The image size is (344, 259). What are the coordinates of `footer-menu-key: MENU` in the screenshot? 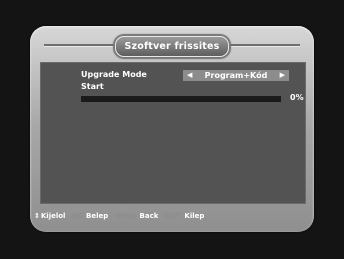 It's located at (125, 216).